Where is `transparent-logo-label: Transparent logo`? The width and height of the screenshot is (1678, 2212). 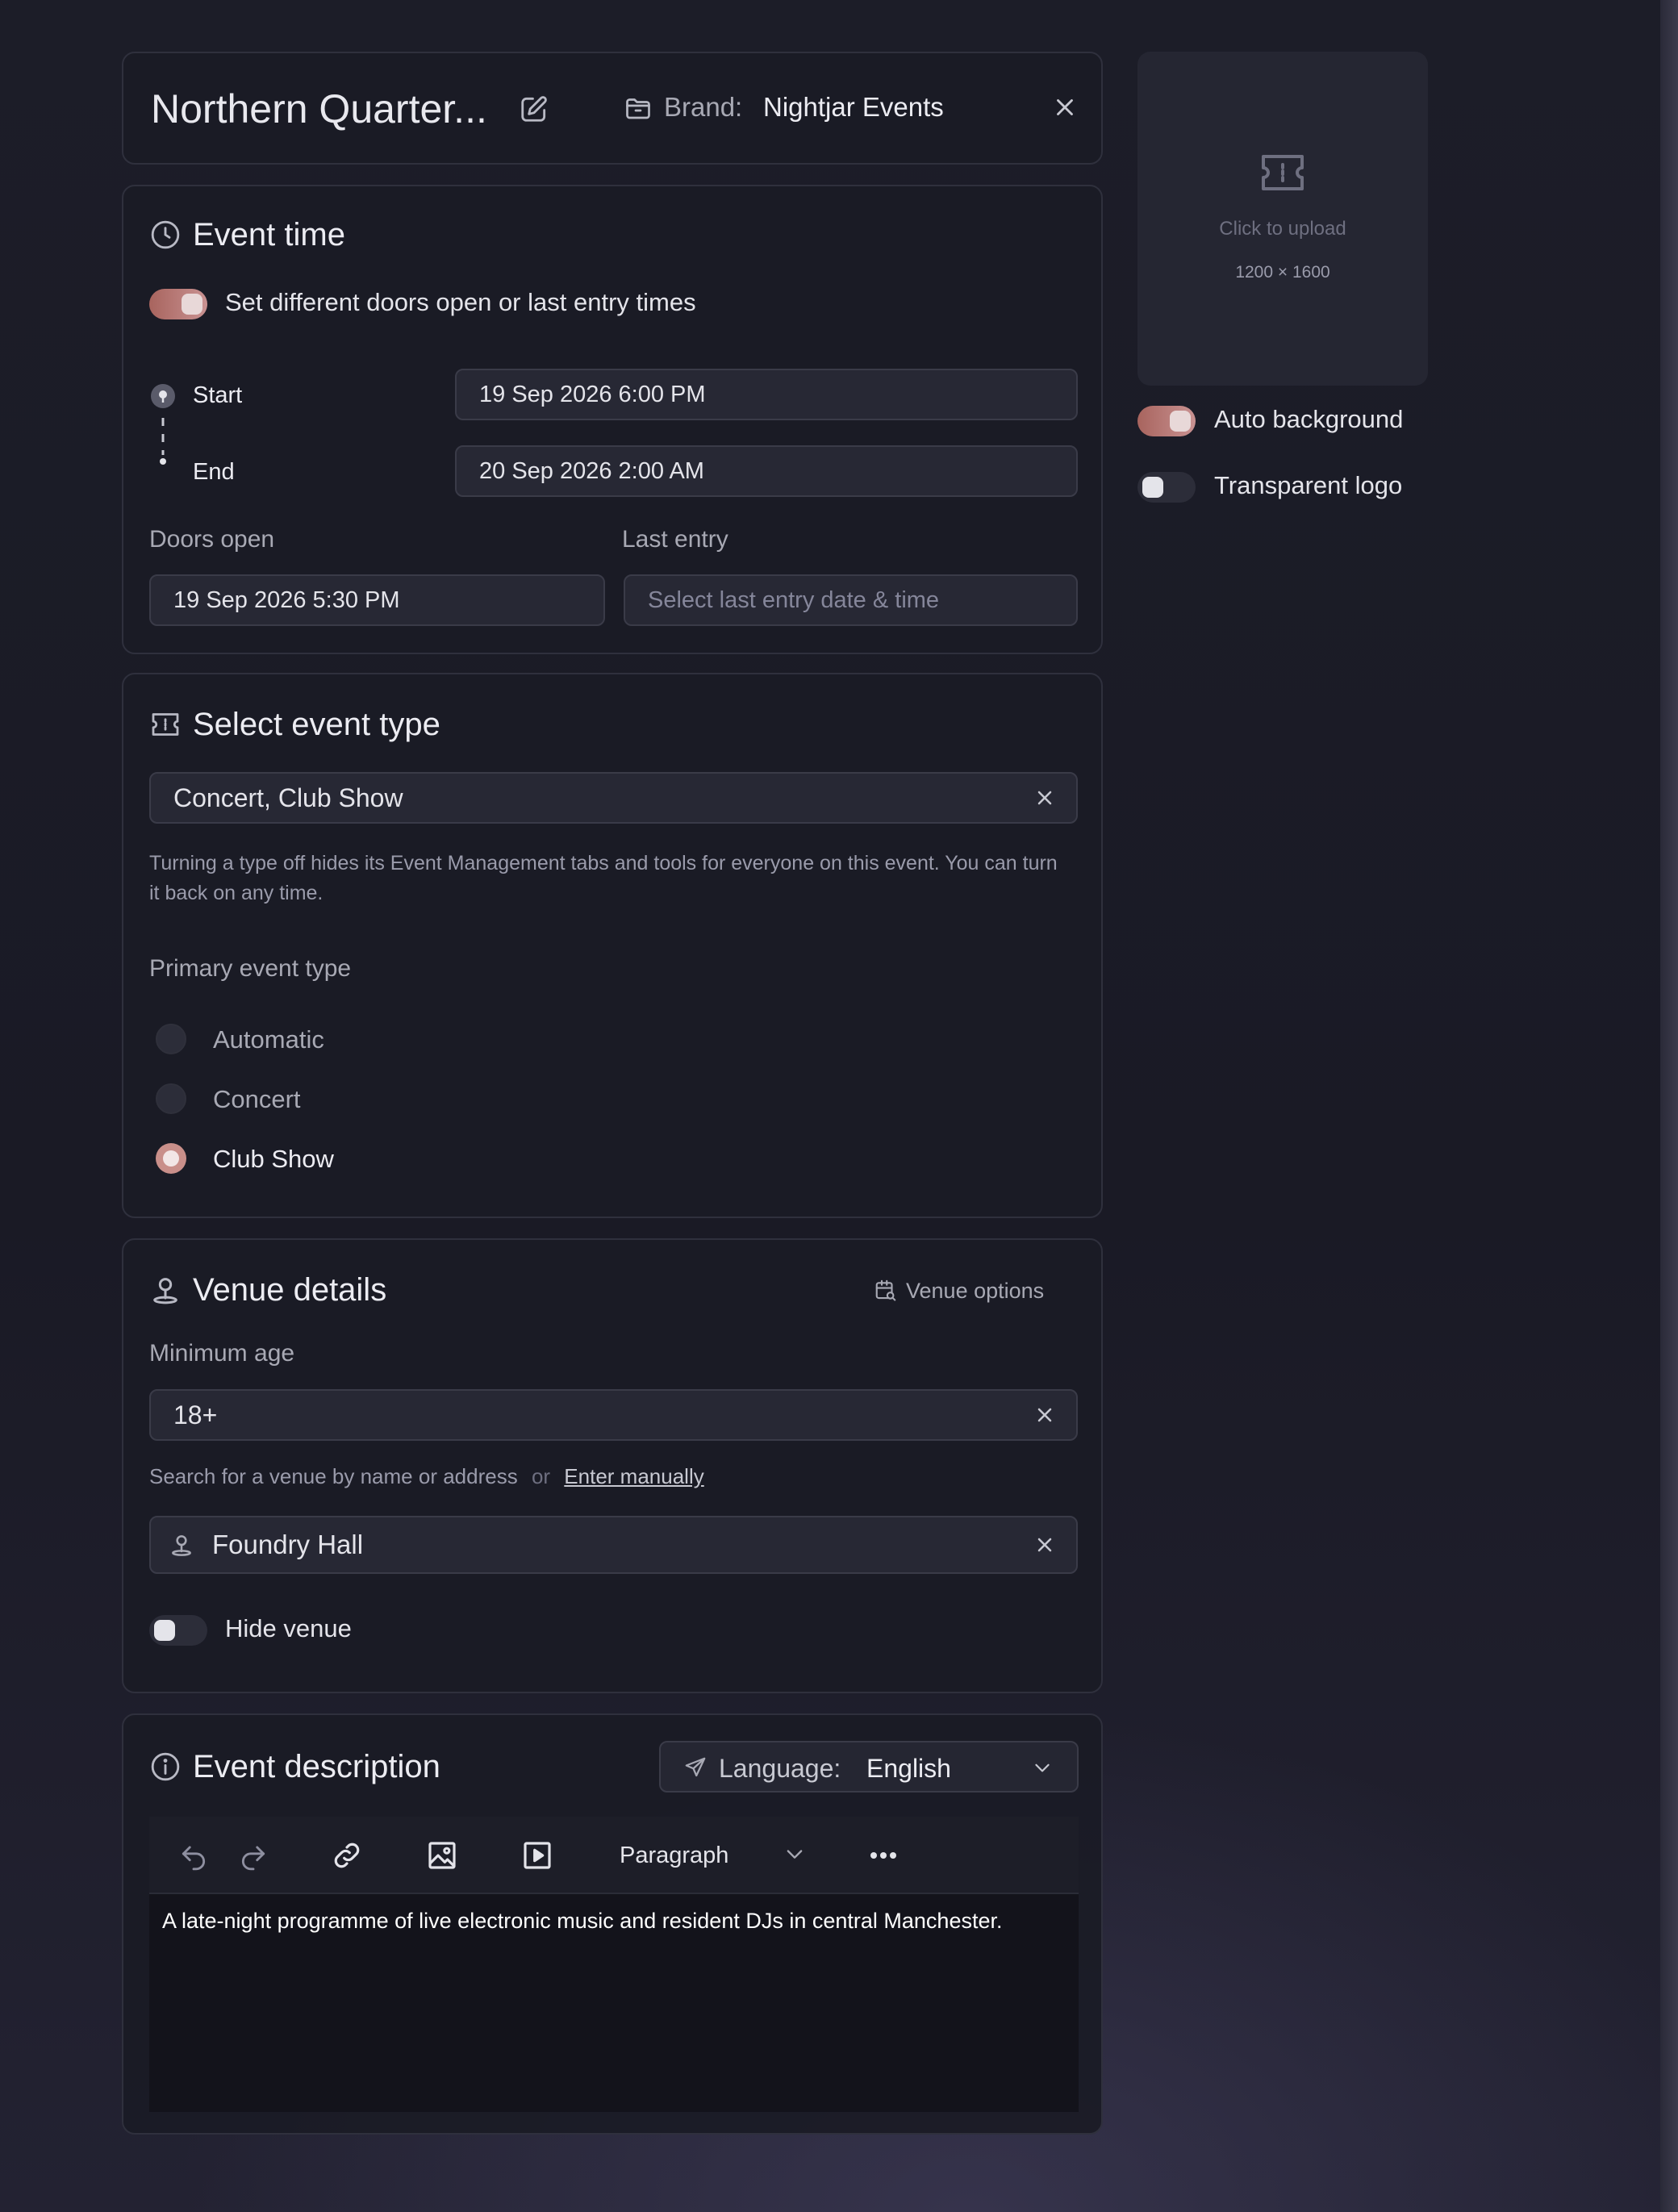 transparent-logo-label: Transparent logo is located at coordinates (1308, 485).